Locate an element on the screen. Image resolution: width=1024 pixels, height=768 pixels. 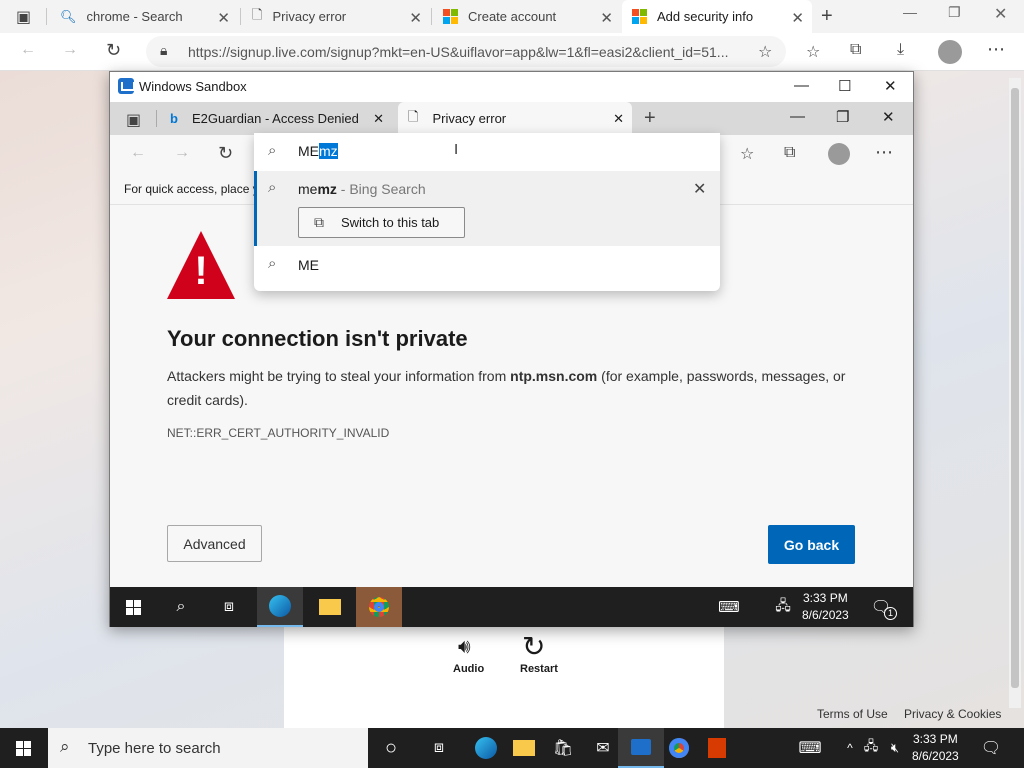
search-placeholder: Type here to search is located at coordinates (154, 748).